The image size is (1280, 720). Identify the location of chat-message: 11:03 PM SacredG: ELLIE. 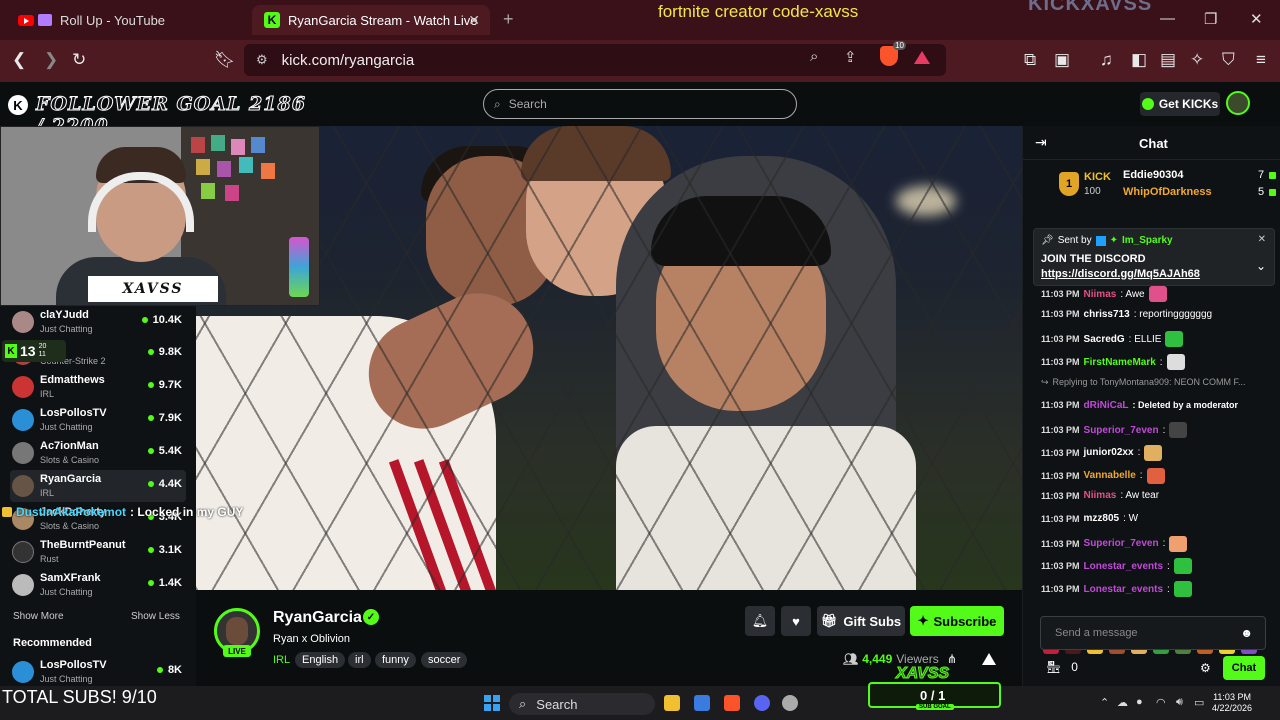
(1112, 339).